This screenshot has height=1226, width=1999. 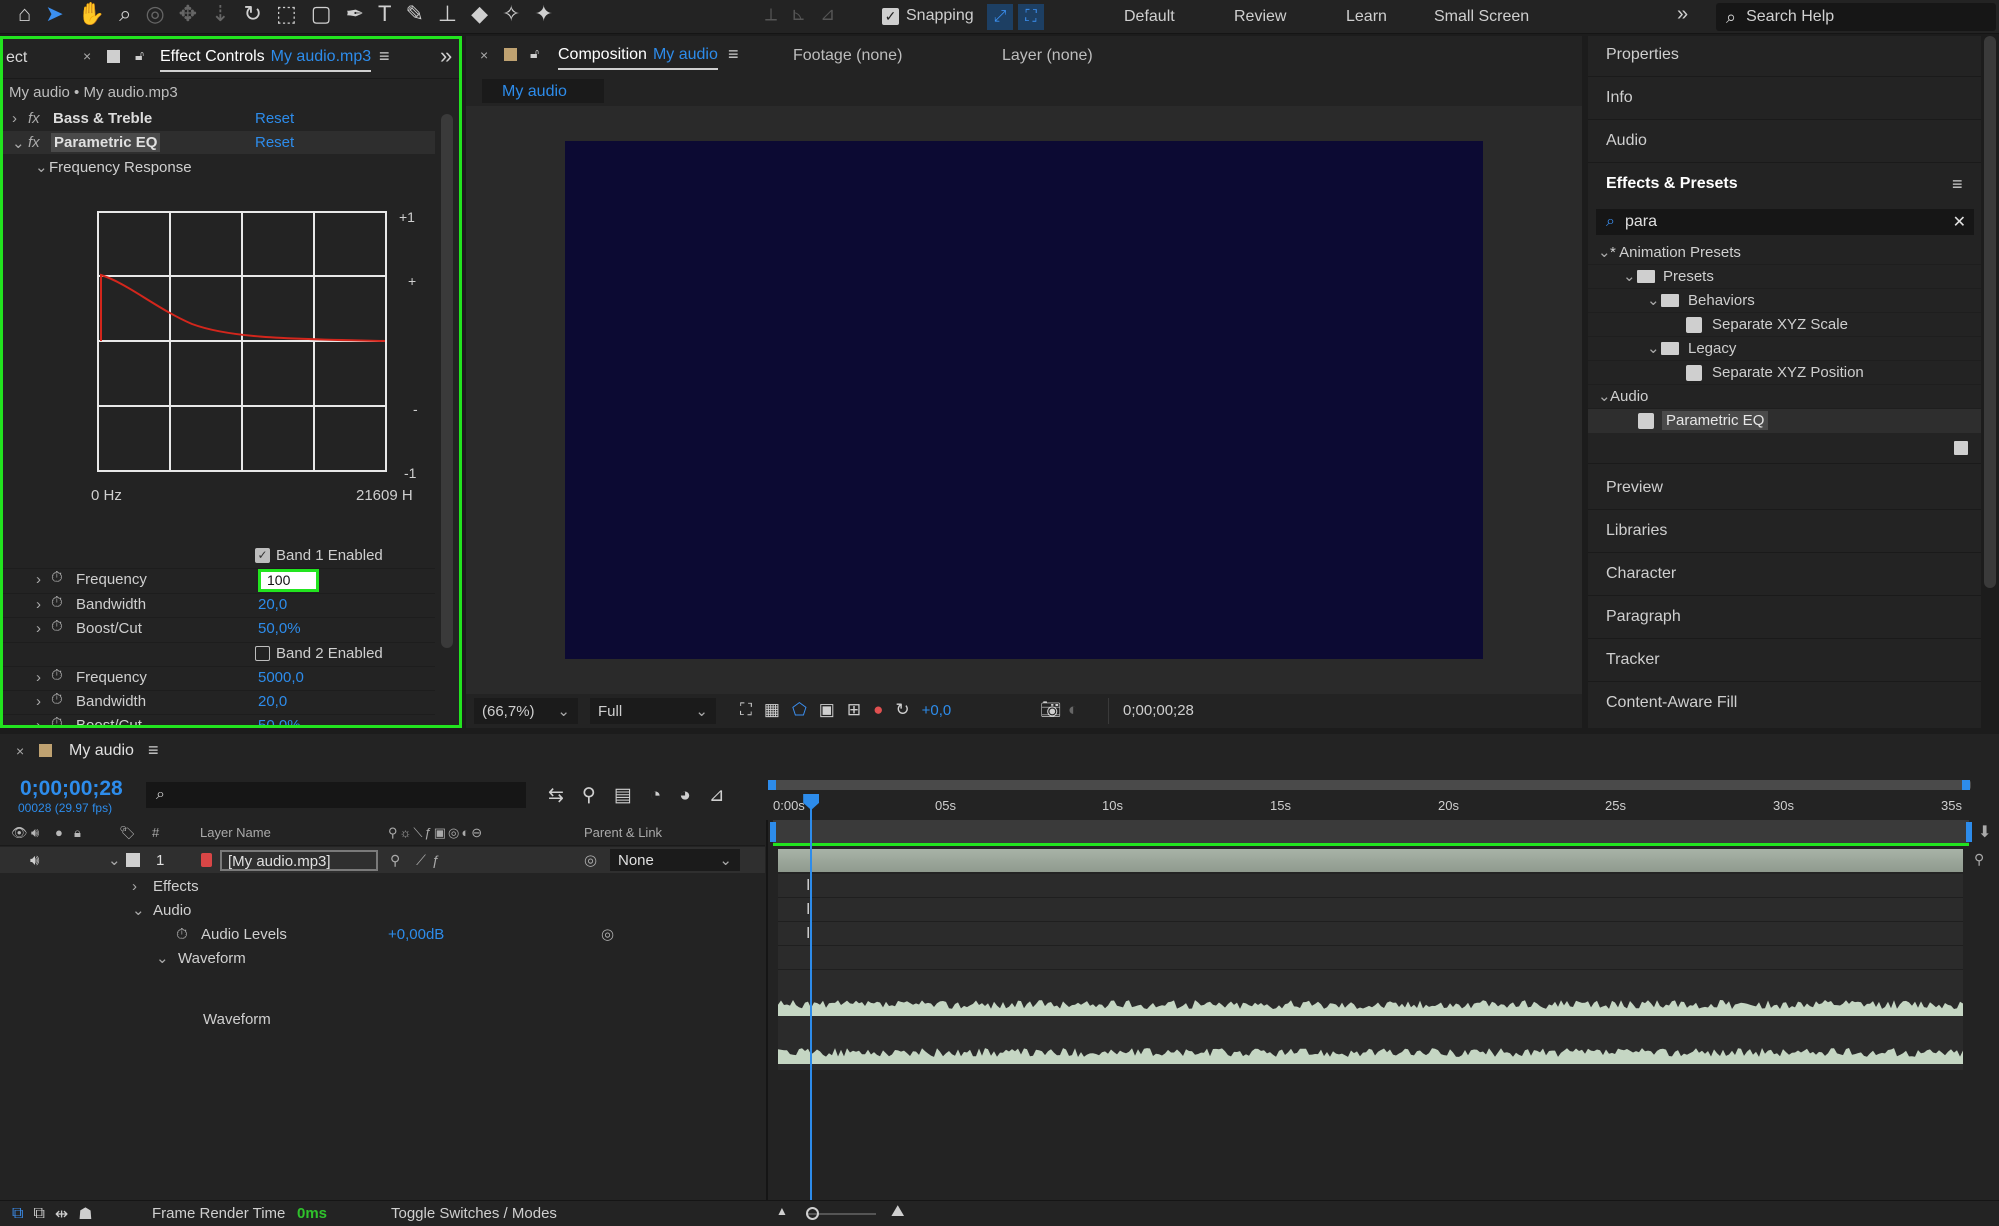 I want to click on prop-value: 5000,0, so click(x=281, y=677).